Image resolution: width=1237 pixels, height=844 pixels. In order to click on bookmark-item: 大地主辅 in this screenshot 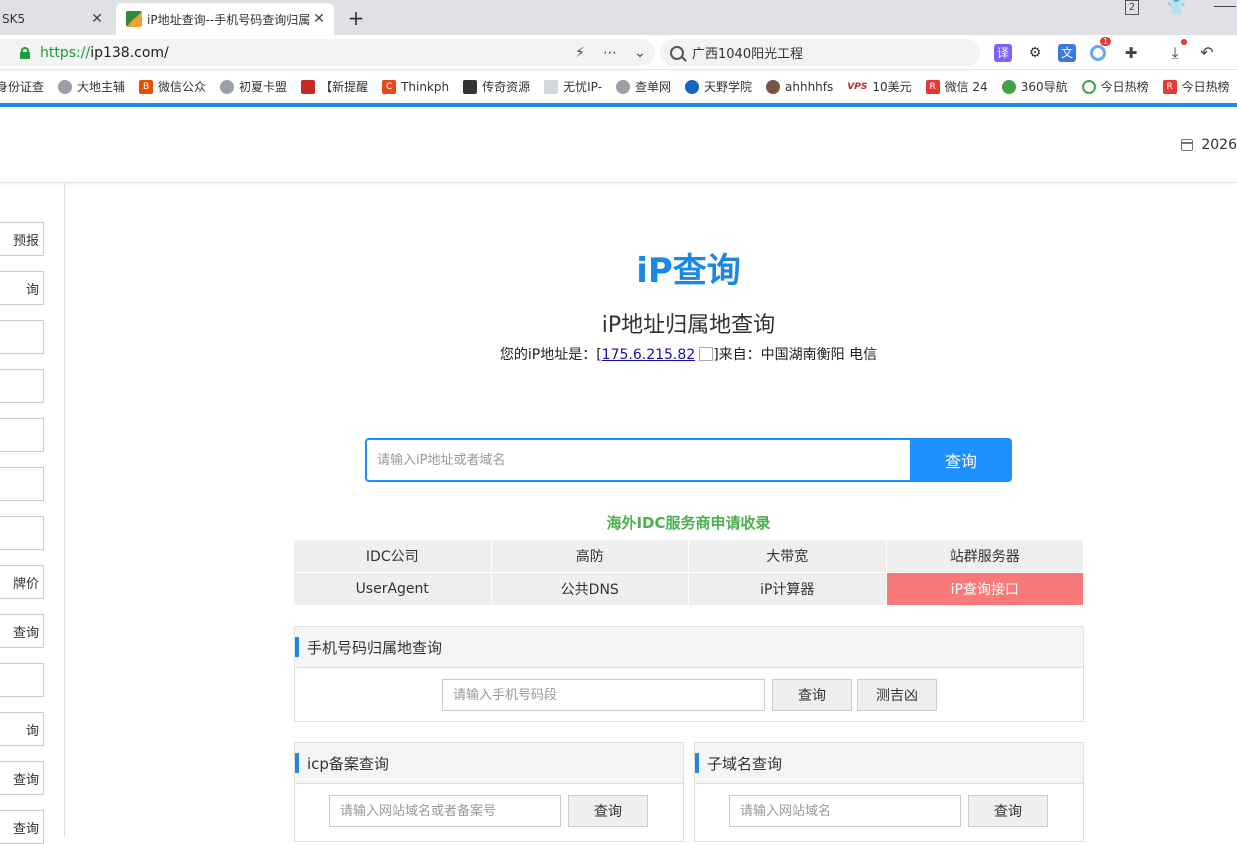, I will do `click(91, 86)`.